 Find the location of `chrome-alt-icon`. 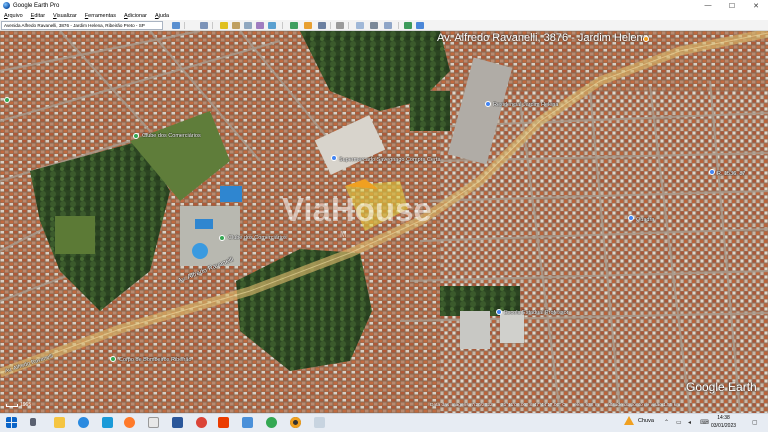

chrome-alt-icon is located at coordinates (271, 422).